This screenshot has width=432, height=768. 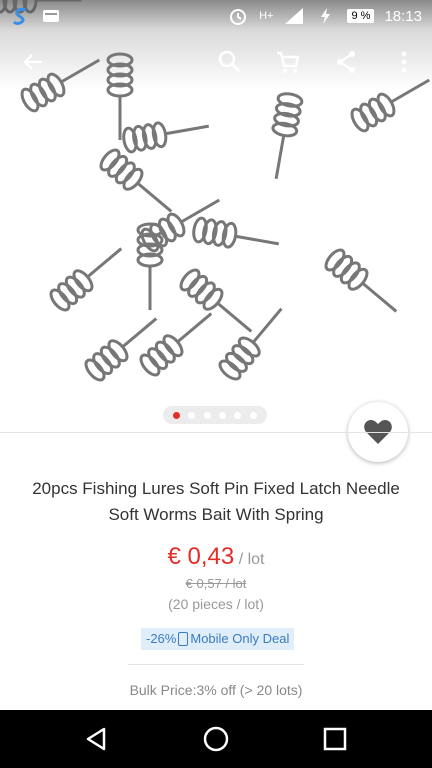 I want to click on mobile-deal-badge: -26% Mobile Only Deal, so click(x=218, y=639).